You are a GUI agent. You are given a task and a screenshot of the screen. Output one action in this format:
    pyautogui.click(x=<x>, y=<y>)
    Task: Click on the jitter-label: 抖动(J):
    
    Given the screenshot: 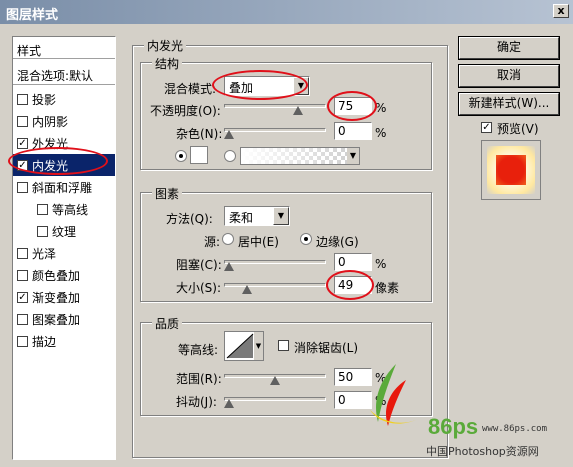 What is the action you would take?
    pyautogui.click(x=196, y=402)
    